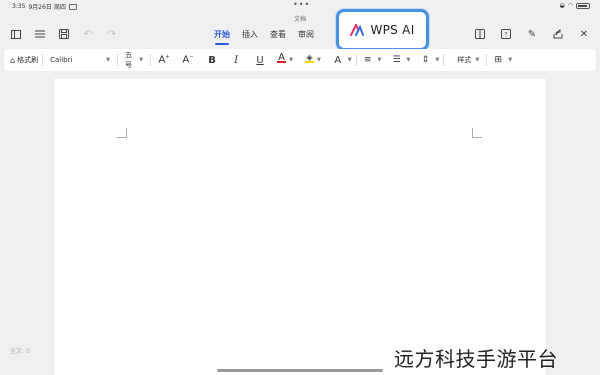  I want to click on style-select: 样式 ▼, so click(468, 60).